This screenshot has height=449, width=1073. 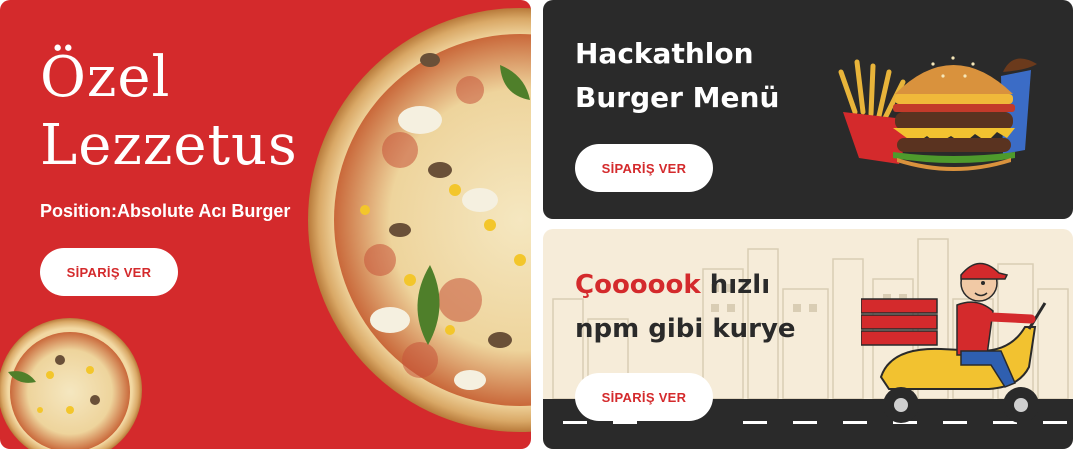 I want to click on title-line-1: Özel, so click(x=105, y=77).